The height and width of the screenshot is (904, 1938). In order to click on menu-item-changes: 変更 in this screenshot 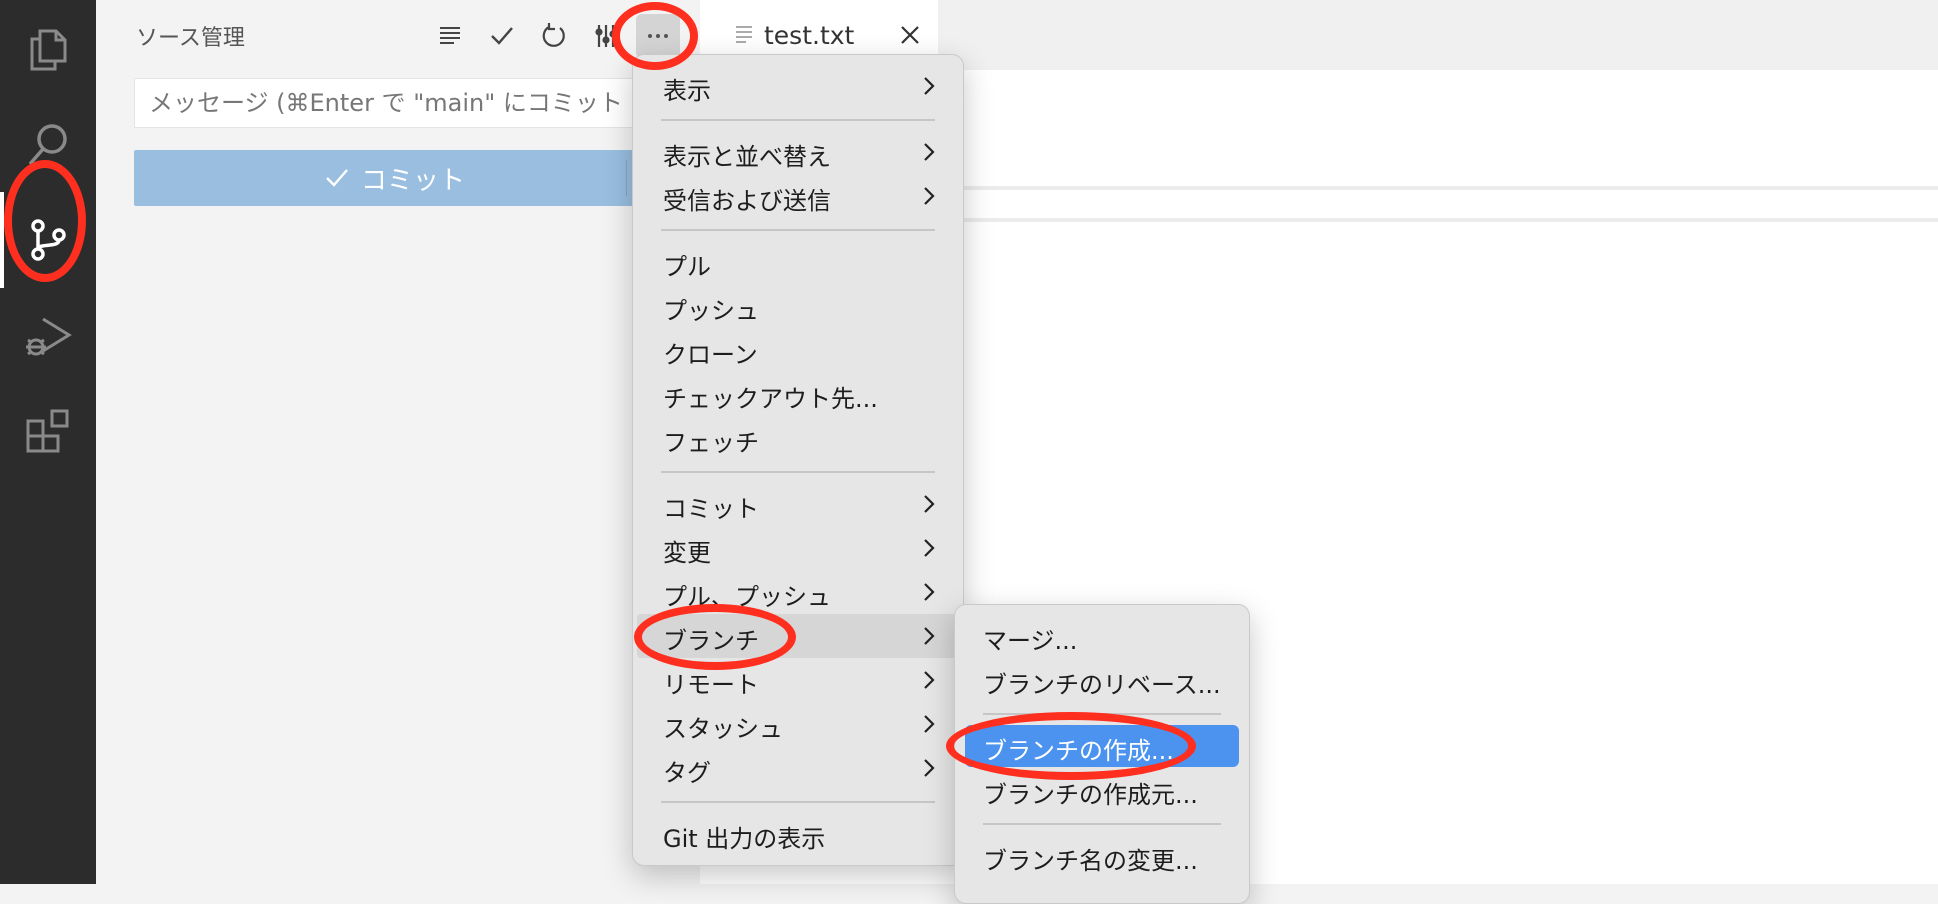, I will do `click(687, 550)`.